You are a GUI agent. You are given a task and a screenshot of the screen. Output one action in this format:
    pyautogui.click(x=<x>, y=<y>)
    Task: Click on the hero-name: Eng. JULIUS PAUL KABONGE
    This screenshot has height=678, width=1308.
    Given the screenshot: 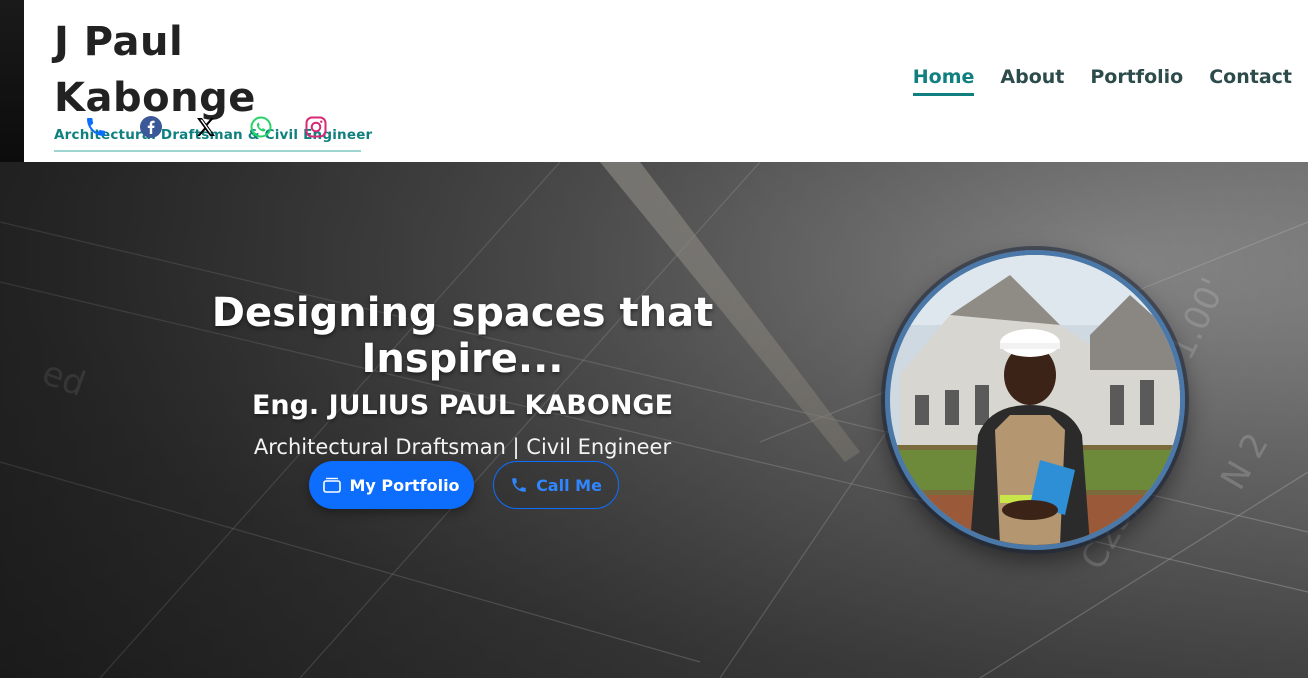 What is the action you would take?
    pyautogui.click(x=462, y=405)
    